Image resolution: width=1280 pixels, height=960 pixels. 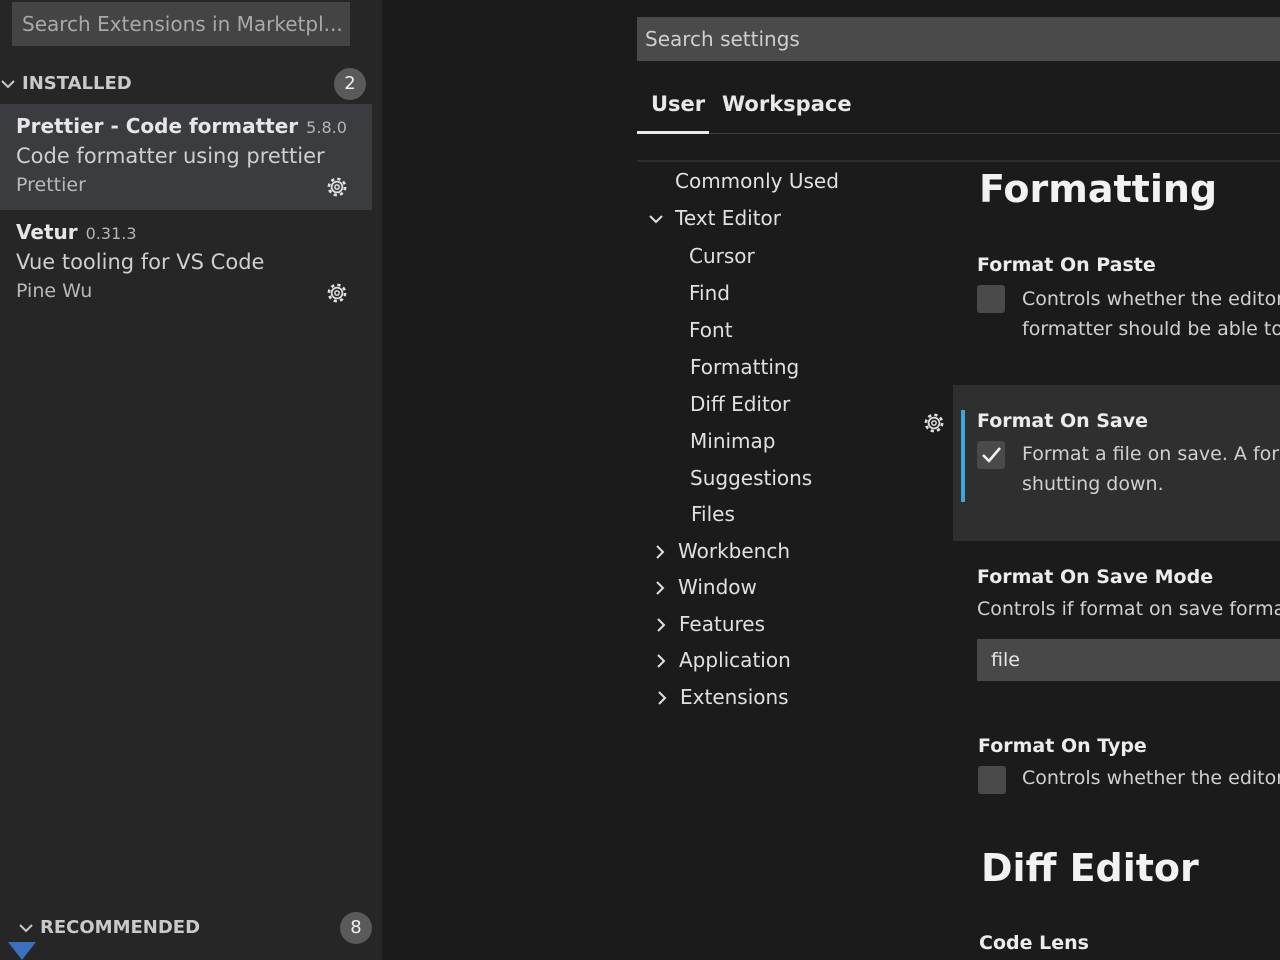 What do you see at coordinates (1151, 454) in the screenshot?
I see `setting-desc-format-on-save: Format a file on save. A form` at bounding box center [1151, 454].